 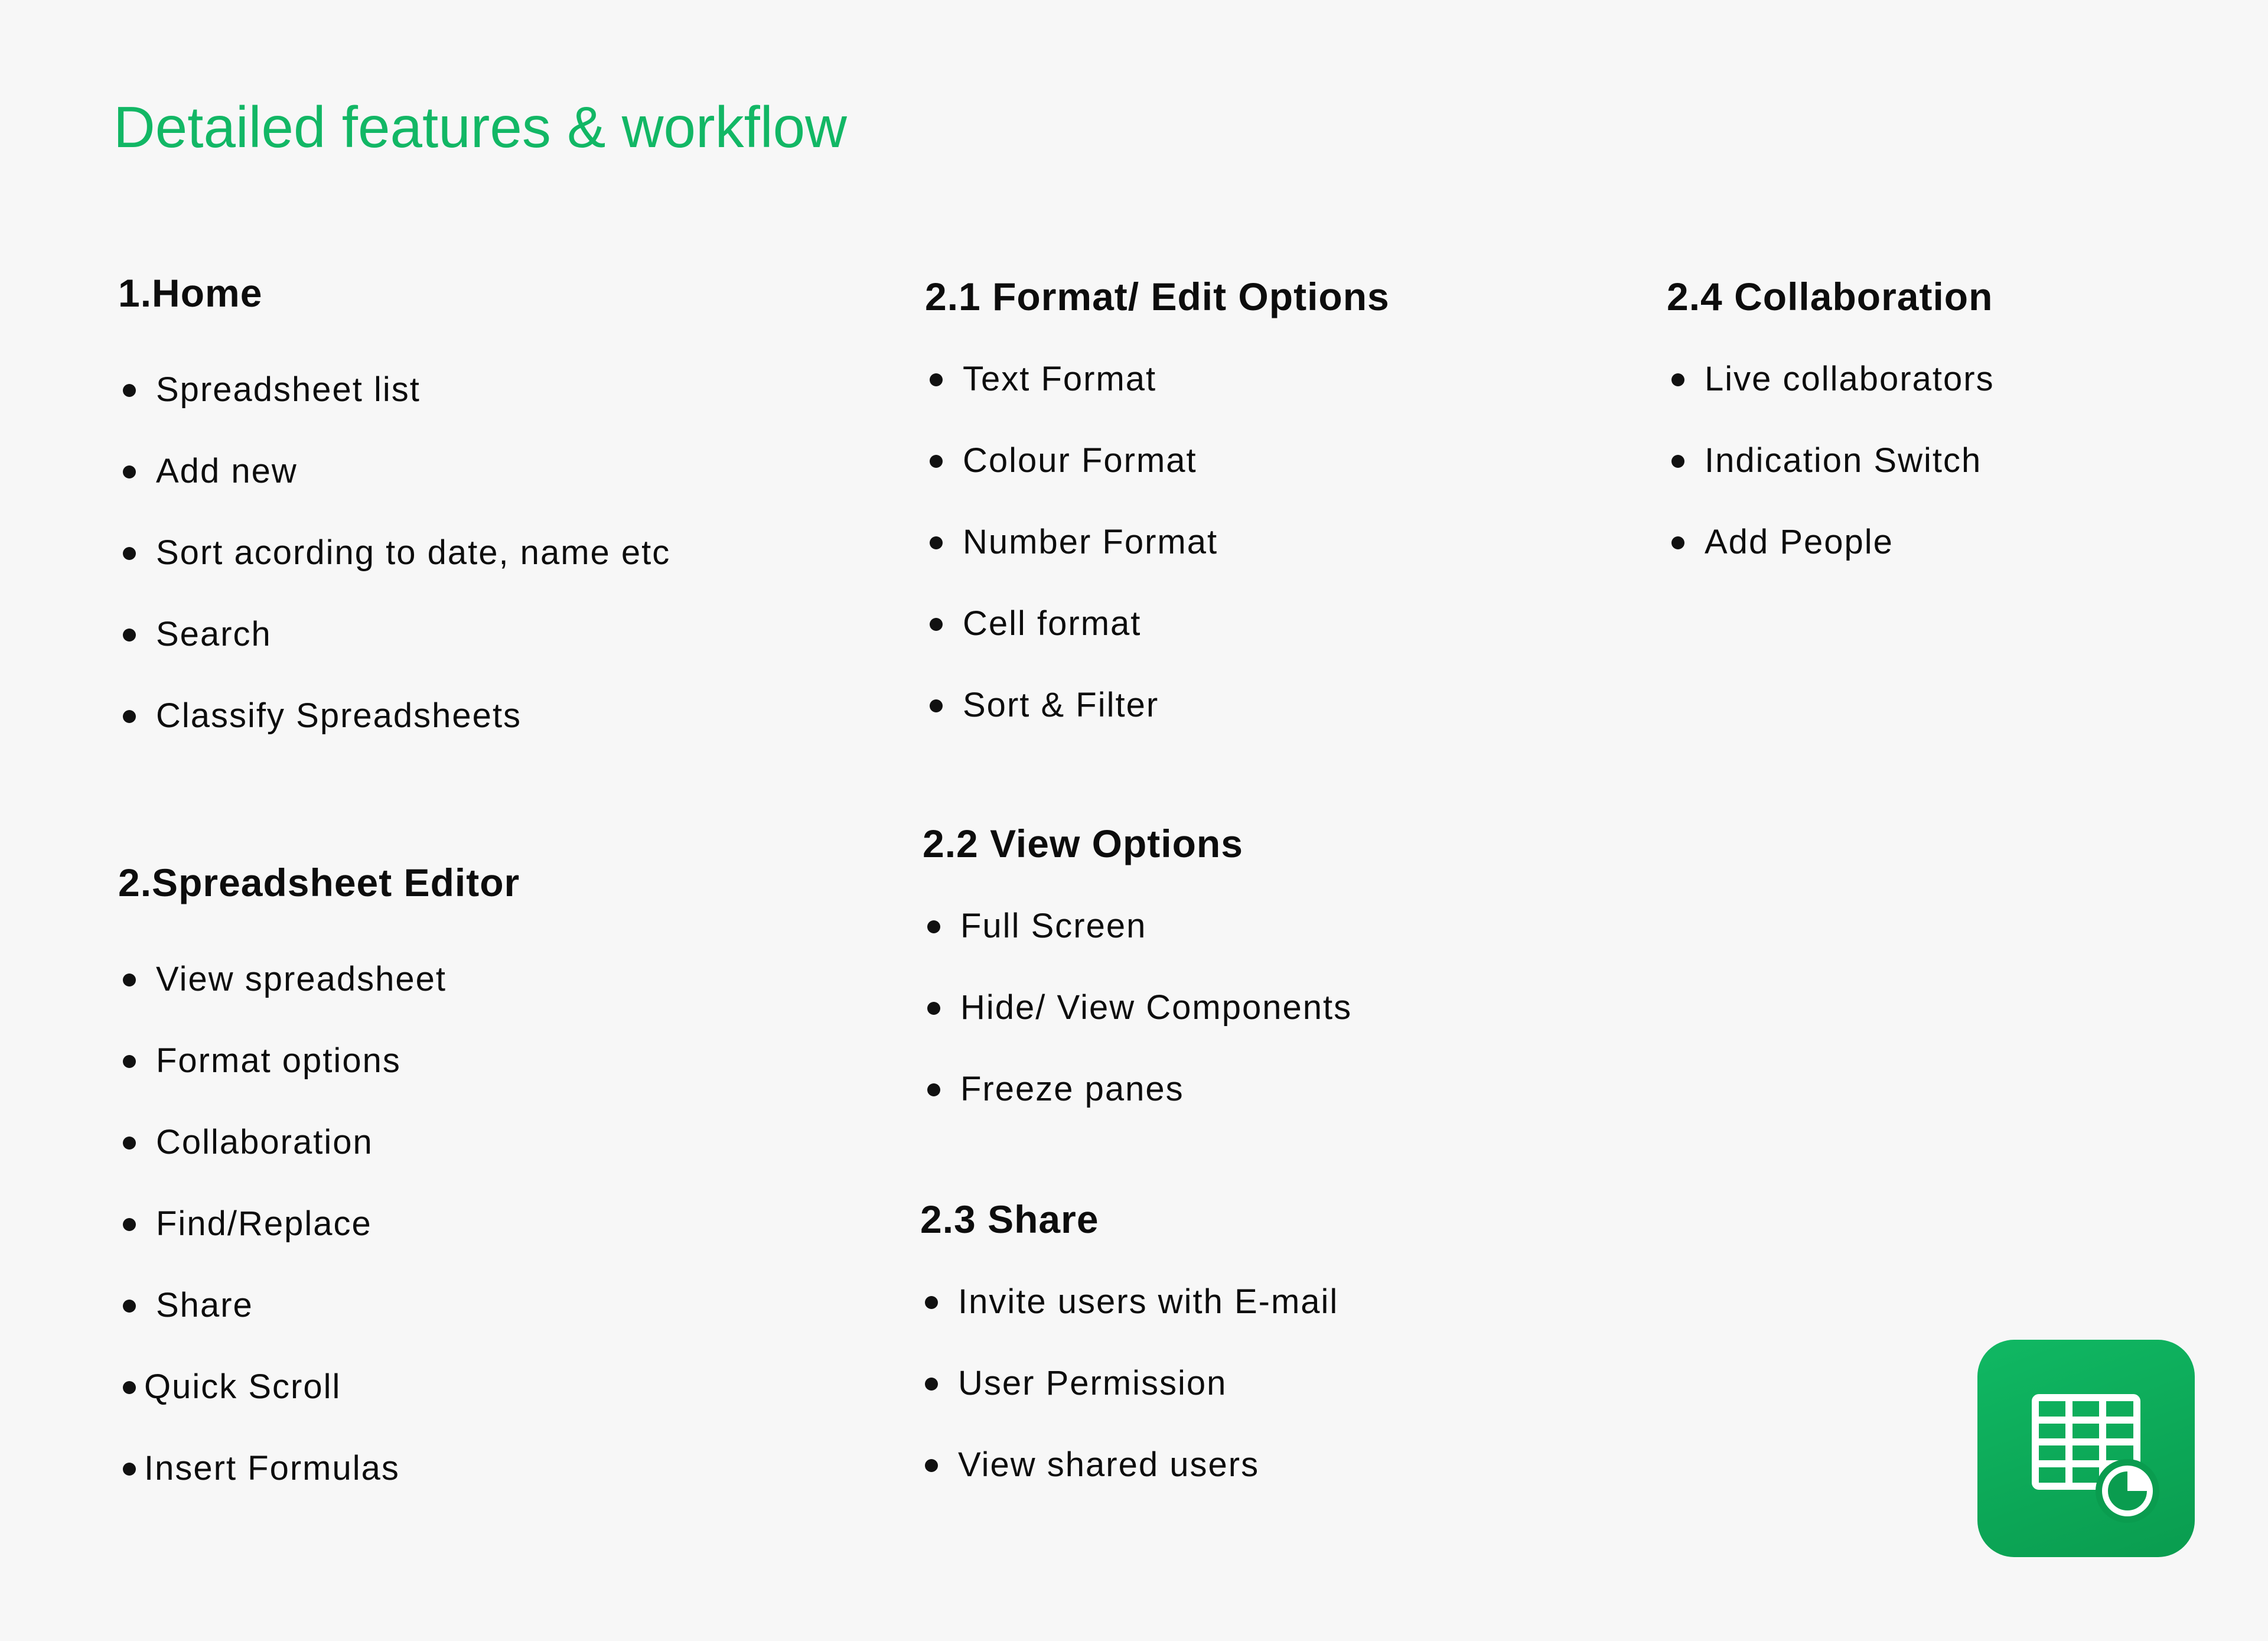 I want to click on list-item: Text Format, so click(x=1309, y=379).